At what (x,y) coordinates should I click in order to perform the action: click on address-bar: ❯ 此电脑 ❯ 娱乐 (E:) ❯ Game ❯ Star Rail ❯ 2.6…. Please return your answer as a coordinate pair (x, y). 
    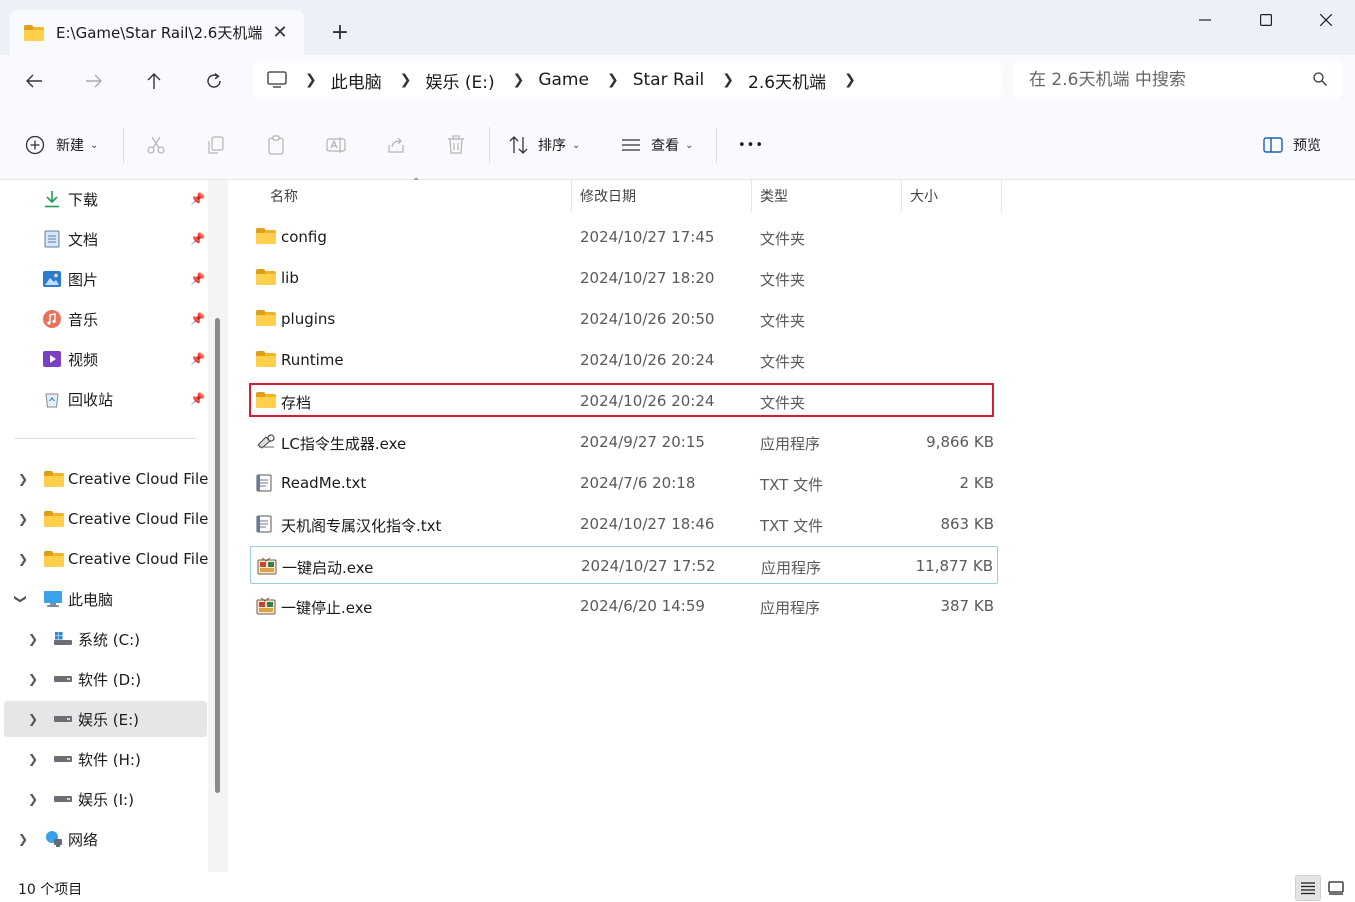
    Looking at the image, I should click on (627, 80).